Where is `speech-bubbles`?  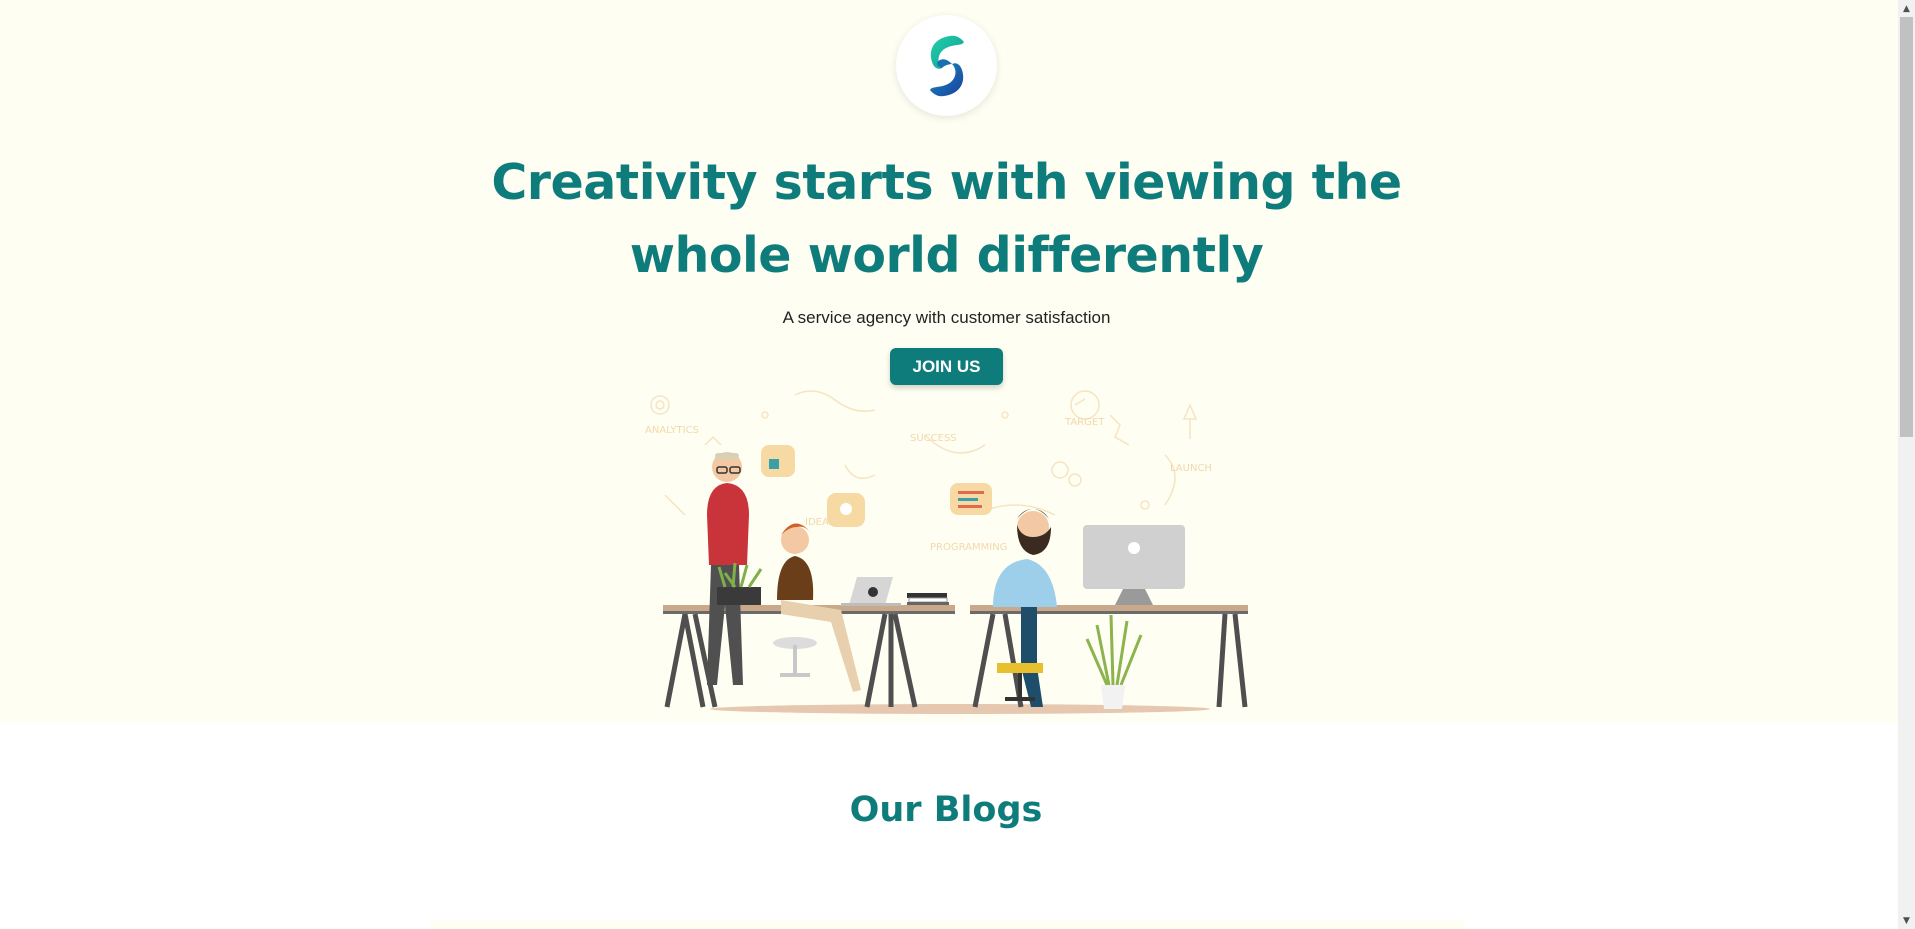
speech-bubbles is located at coordinates (876, 486).